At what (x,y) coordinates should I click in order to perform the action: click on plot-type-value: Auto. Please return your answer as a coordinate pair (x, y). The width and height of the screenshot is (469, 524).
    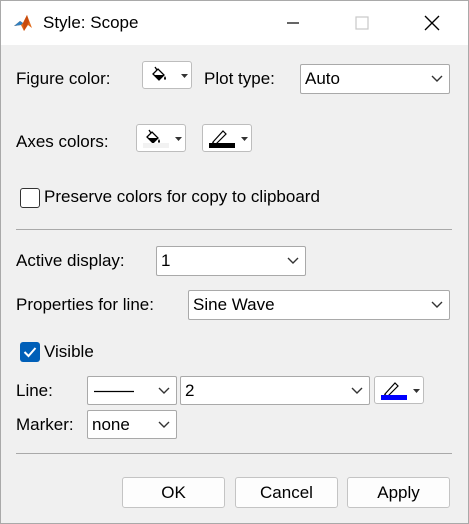
    Looking at the image, I should click on (322, 78).